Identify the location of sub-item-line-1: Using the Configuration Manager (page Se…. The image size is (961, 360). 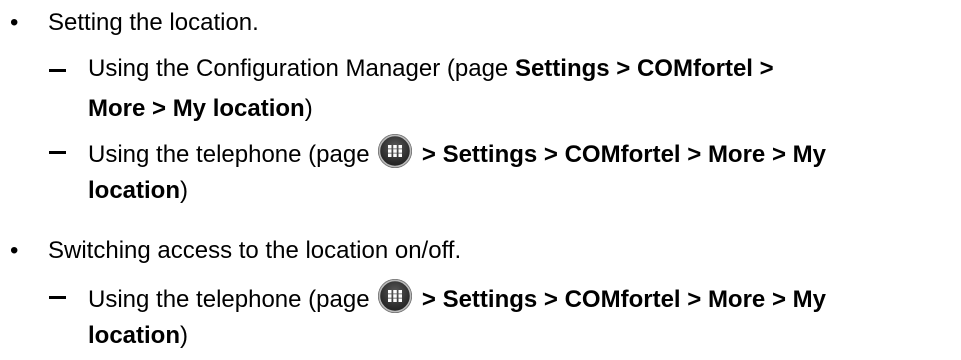
(431, 69).